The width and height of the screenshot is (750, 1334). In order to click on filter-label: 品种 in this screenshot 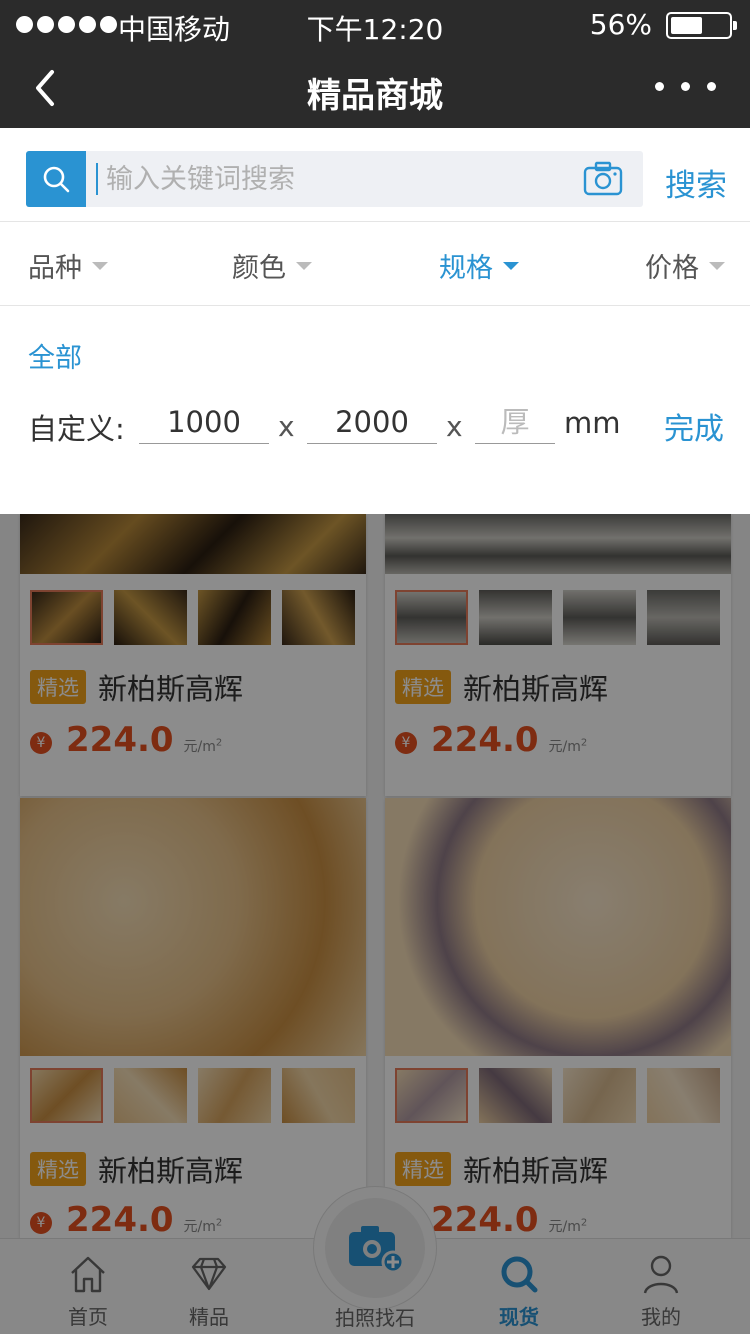, I will do `click(55, 268)`.